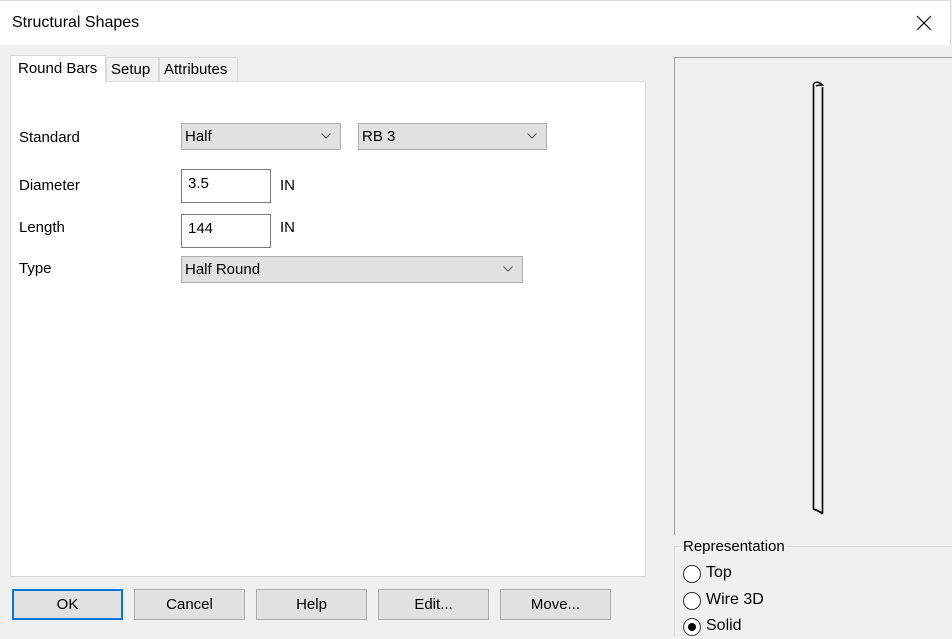  What do you see at coordinates (132, 69) in the screenshot?
I see `tab-setup: Setup` at bounding box center [132, 69].